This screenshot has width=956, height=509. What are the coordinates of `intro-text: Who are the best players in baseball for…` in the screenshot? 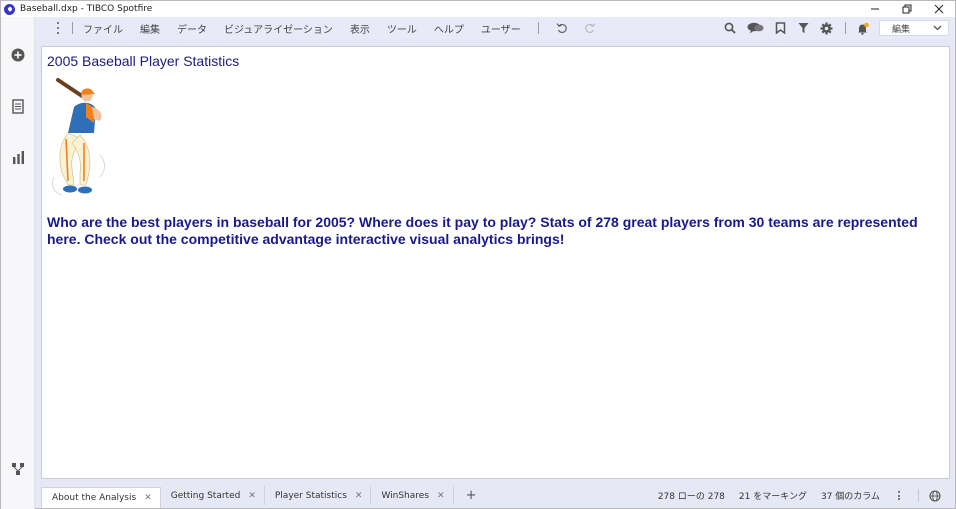 It's located at (482, 230).